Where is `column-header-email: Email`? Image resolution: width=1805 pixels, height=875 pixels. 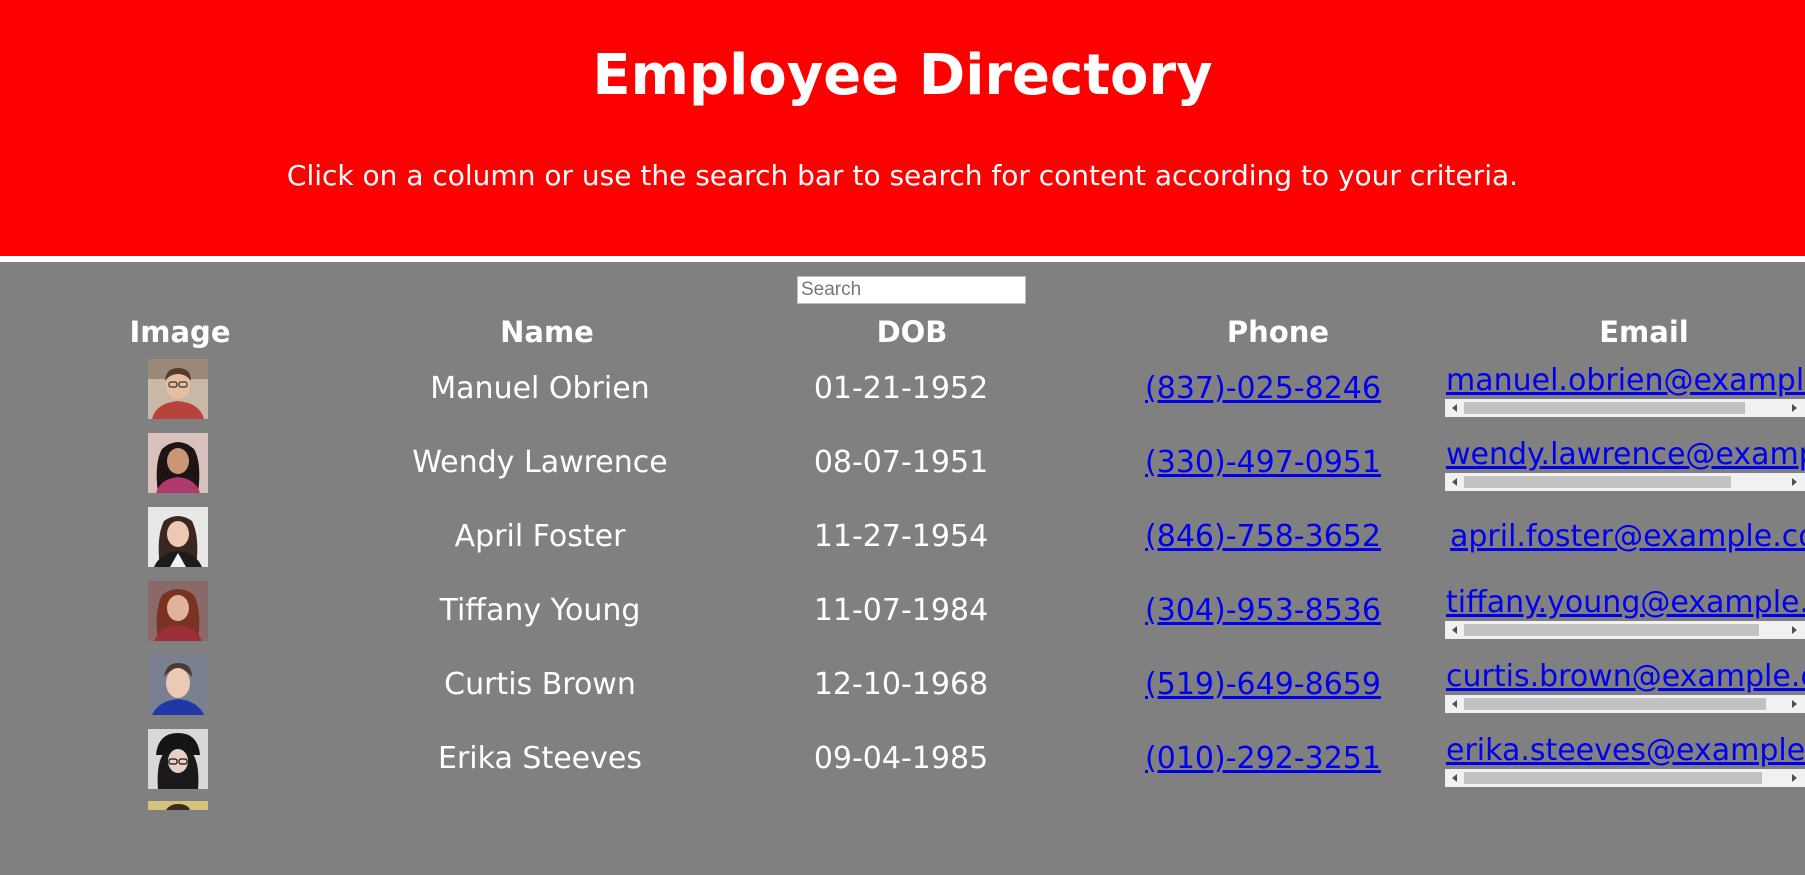 column-header-email: Email is located at coordinates (1644, 332).